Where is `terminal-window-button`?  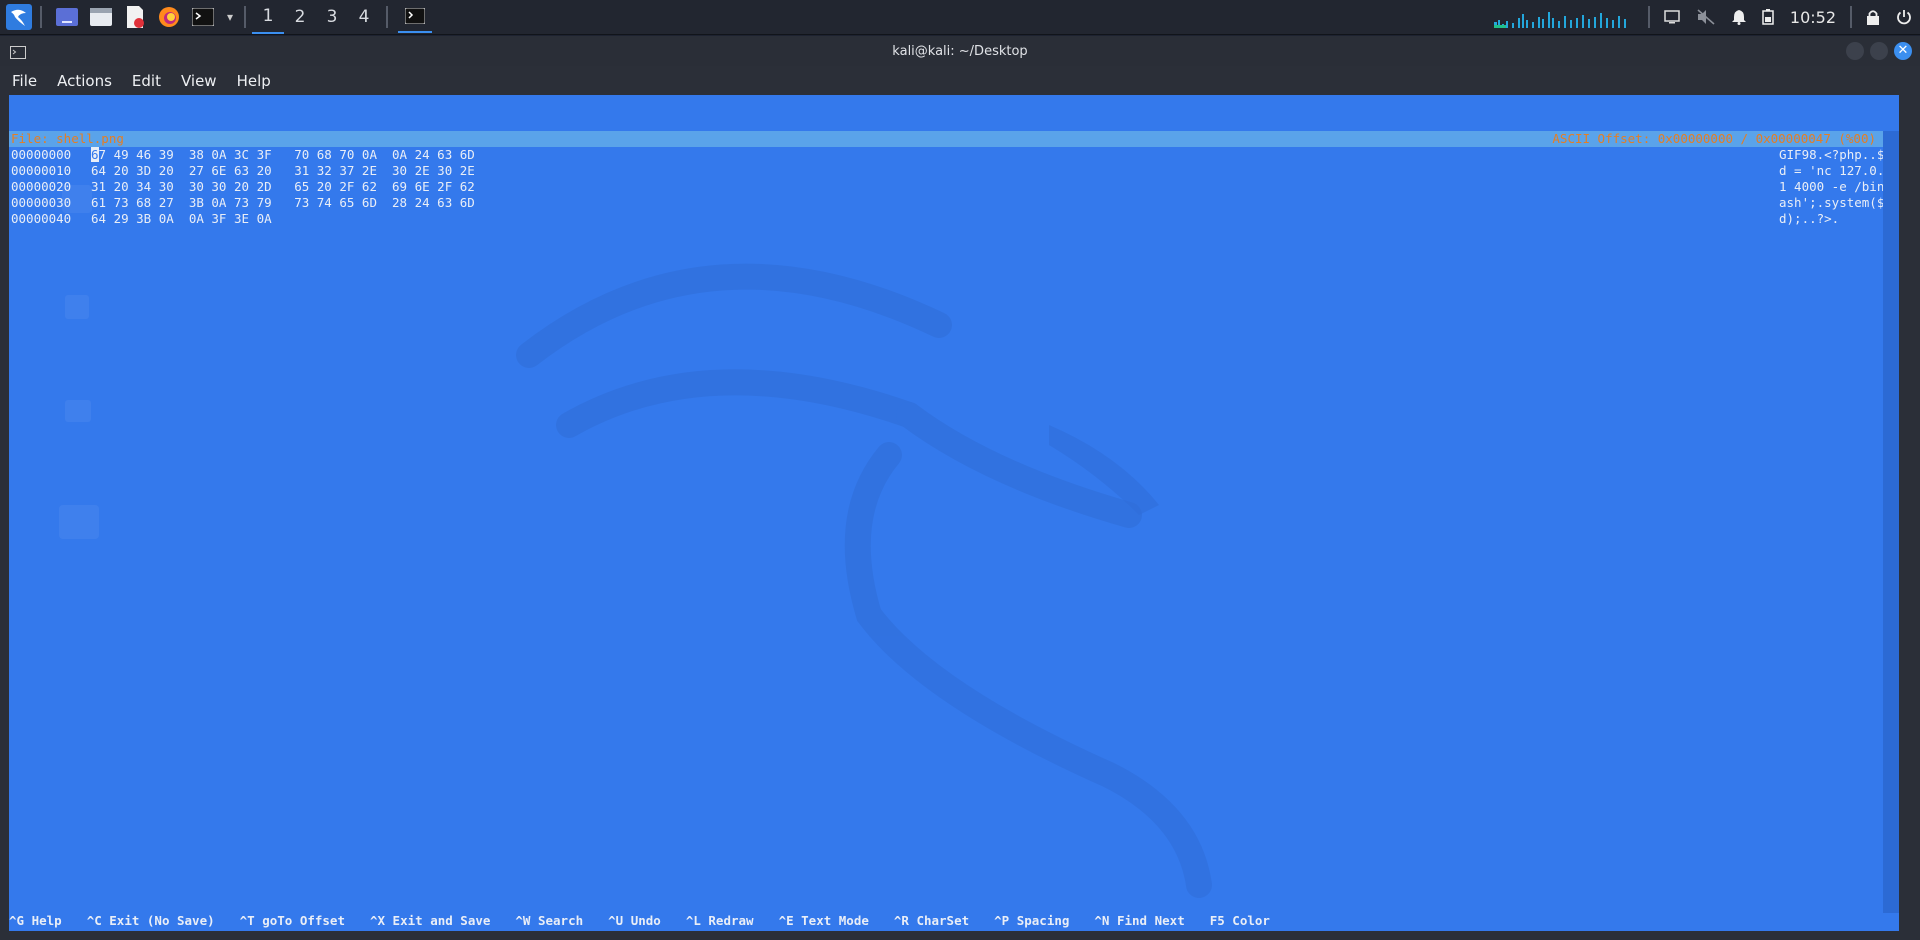
terminal-window-button is located at coordinates (415, 17).